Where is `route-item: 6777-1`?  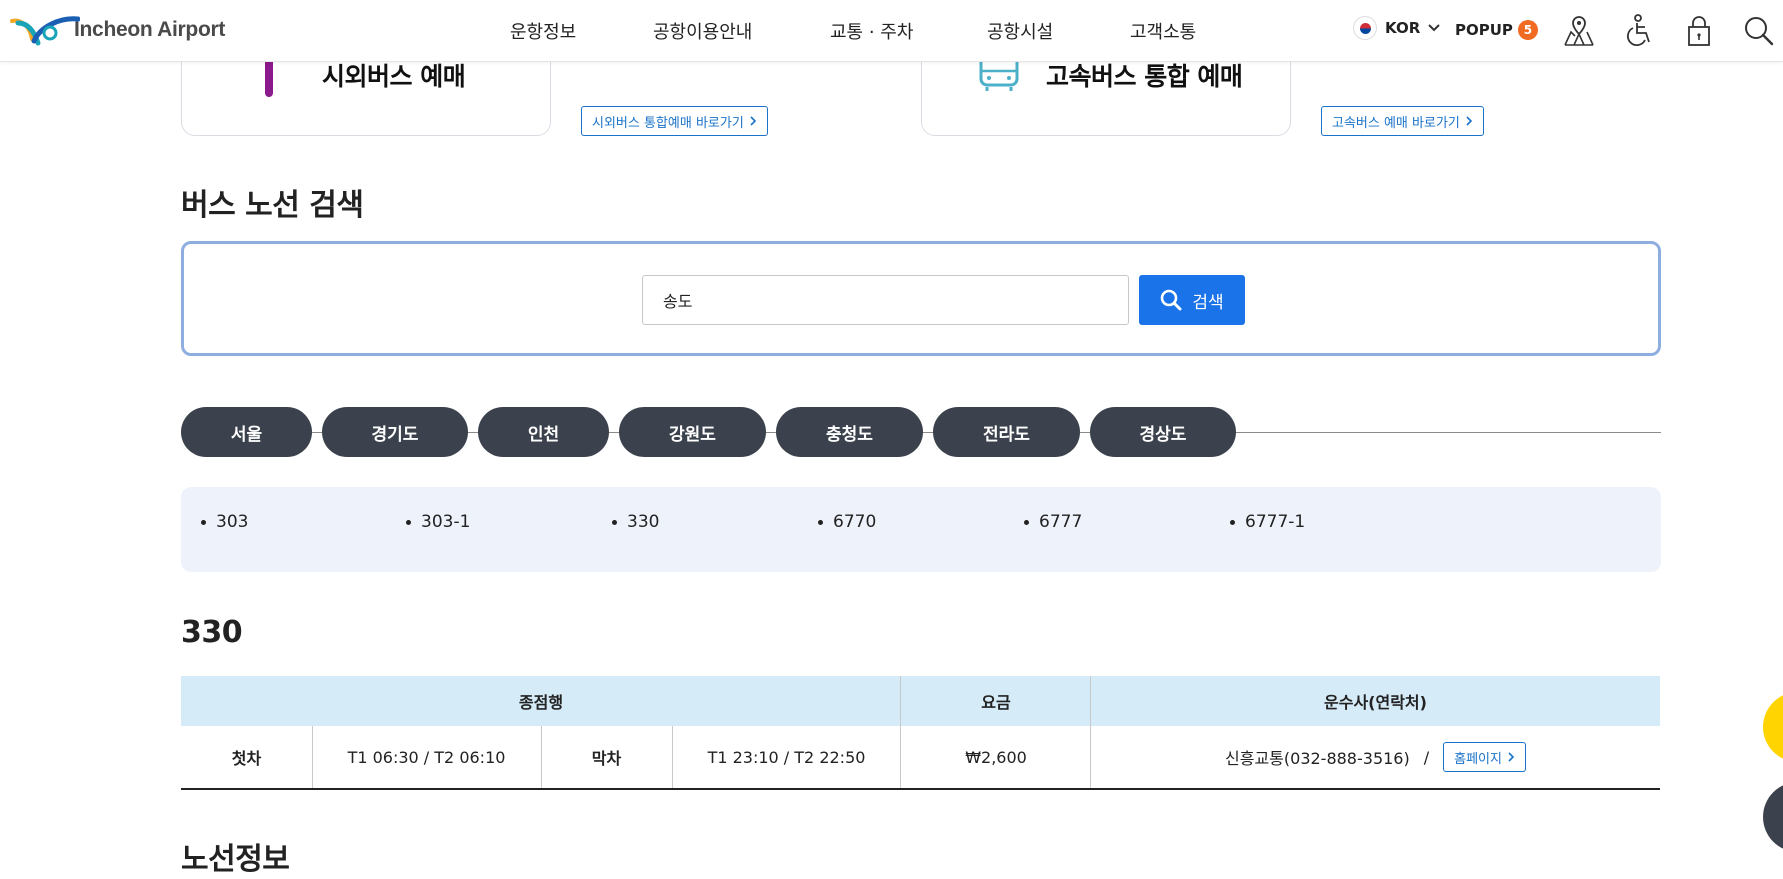
route-item: 6777-1 is located at coordinates (1267, 522).